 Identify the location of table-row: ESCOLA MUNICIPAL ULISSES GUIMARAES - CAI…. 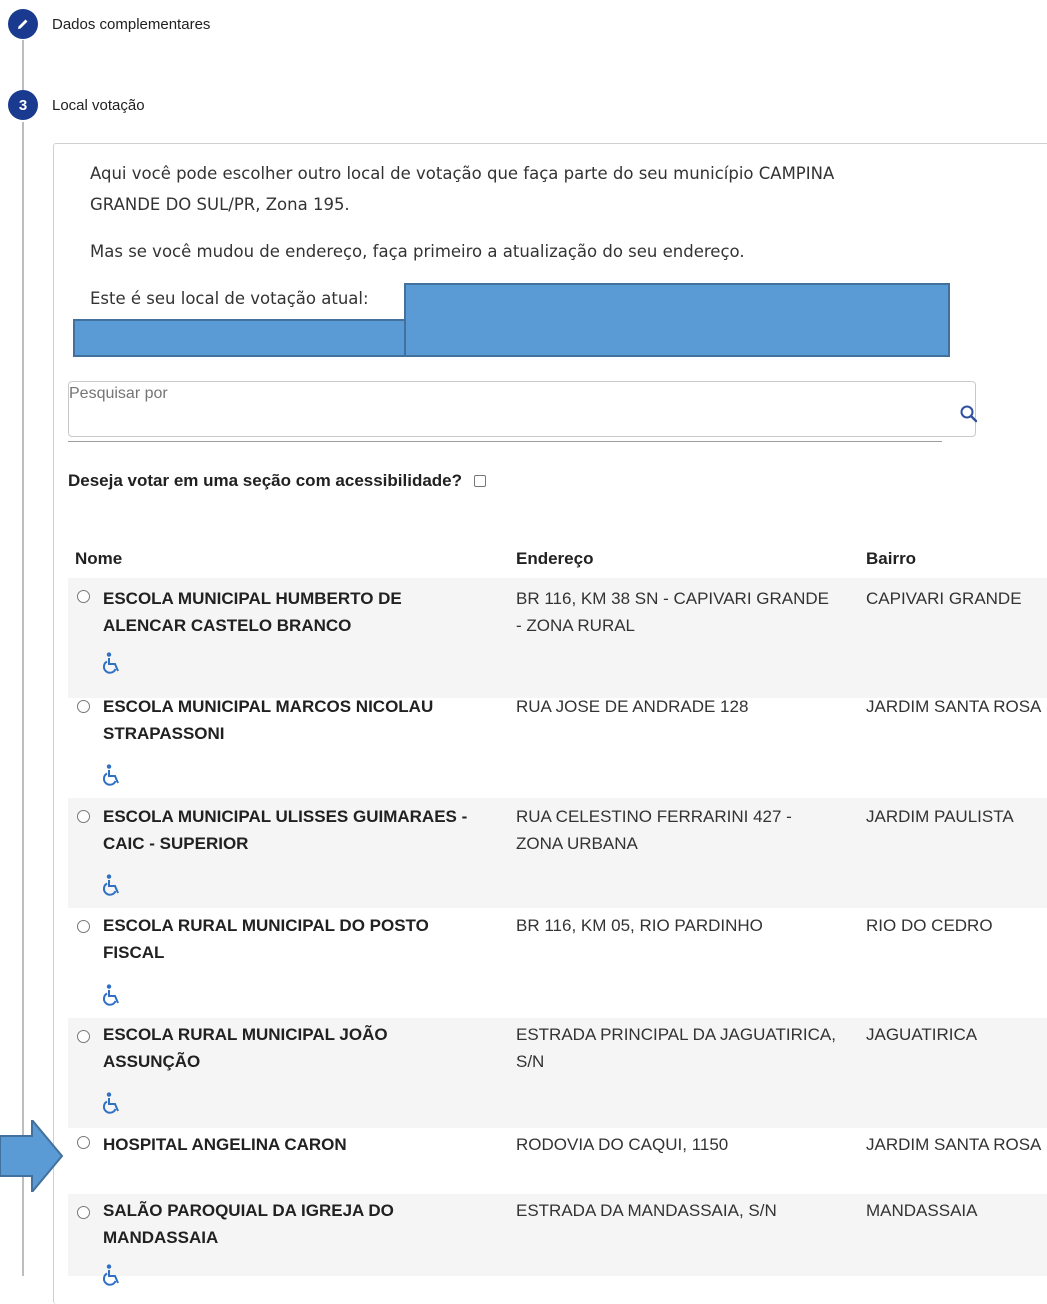
(557, 853).